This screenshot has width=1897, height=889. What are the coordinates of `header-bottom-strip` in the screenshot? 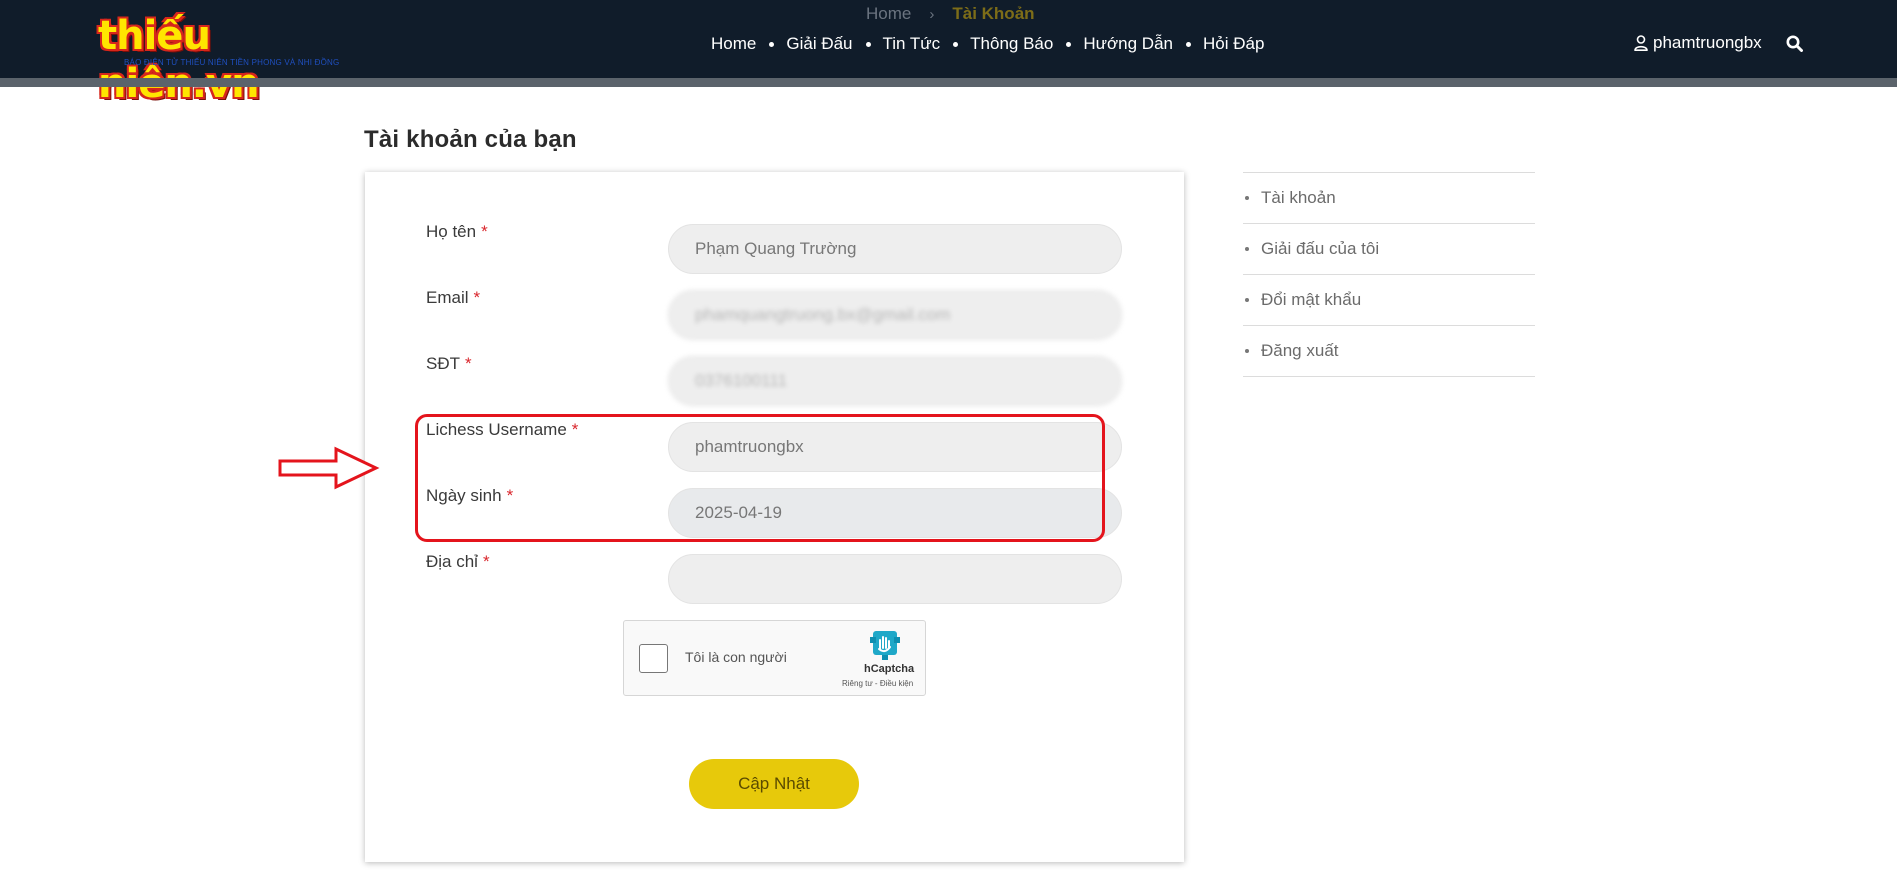 It's located at (948, 82).